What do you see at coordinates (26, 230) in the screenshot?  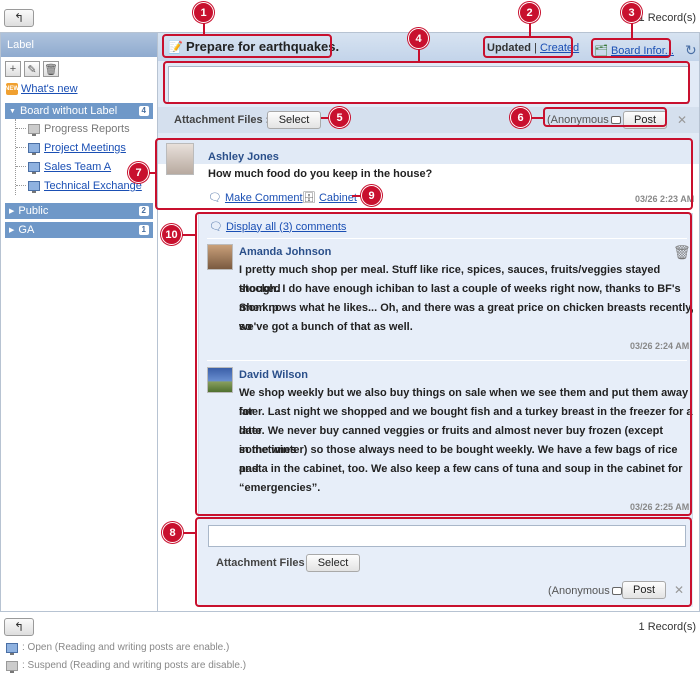 I see `group-label: GA` at bounding box center [26, 230].